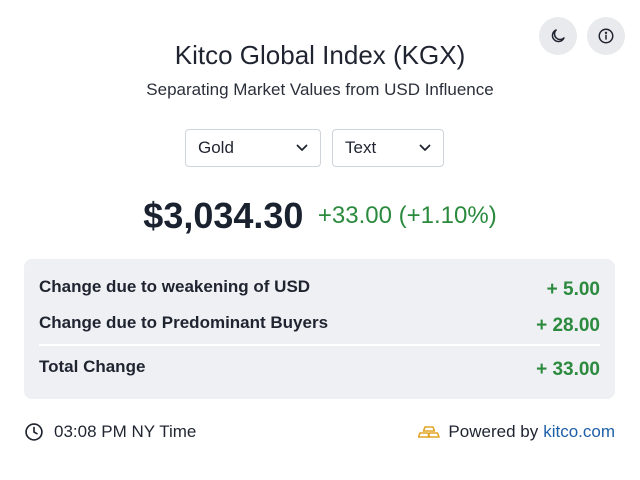 This screenshot has width=640, height=480. Describe the element at coordinates (388, 148) in the screenshot. I see `format-select: Text` at that location.